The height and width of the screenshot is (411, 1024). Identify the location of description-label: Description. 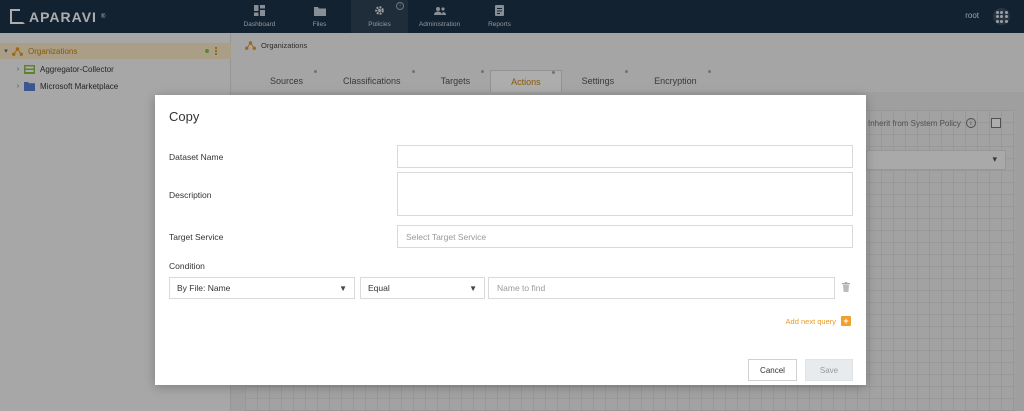
(190, 195).